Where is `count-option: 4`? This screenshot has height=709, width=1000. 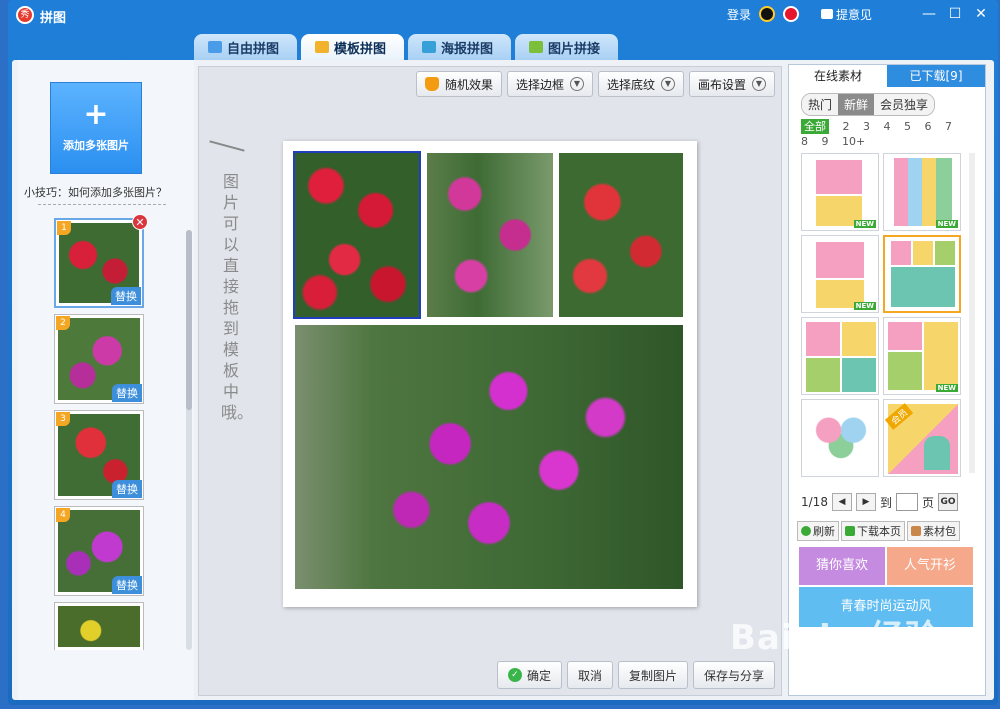
count-option: 4 is located at coordinates (887, 126).